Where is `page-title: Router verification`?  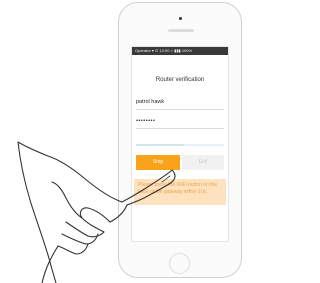 page-title: Router verification is located at coordinates (180, 80).